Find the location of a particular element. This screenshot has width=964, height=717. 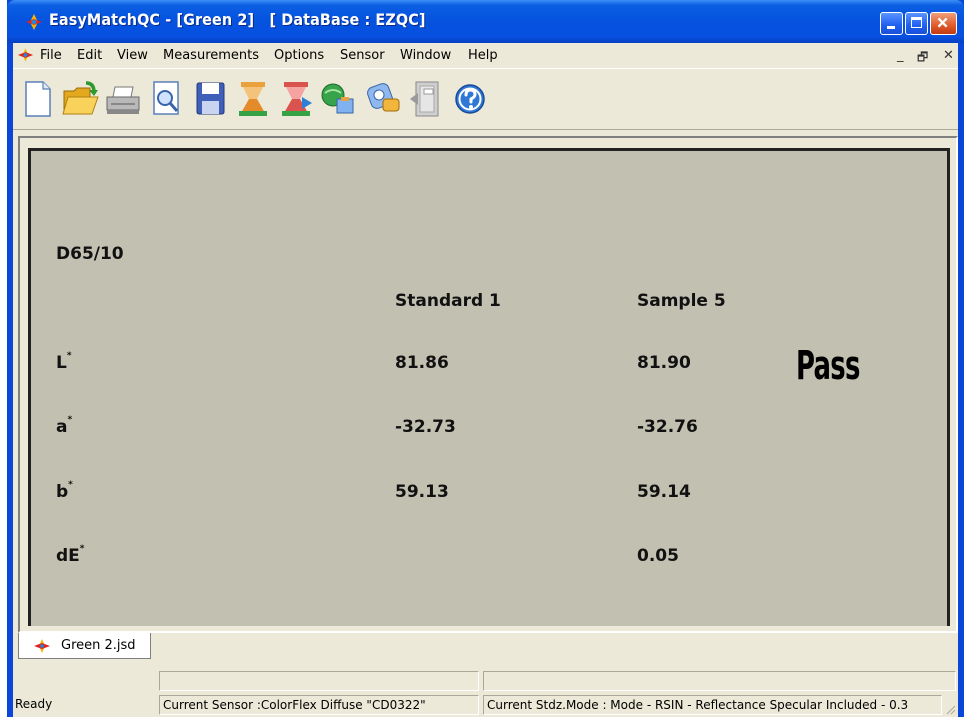

sensor-setup-button is located at coordinates (383, 99).